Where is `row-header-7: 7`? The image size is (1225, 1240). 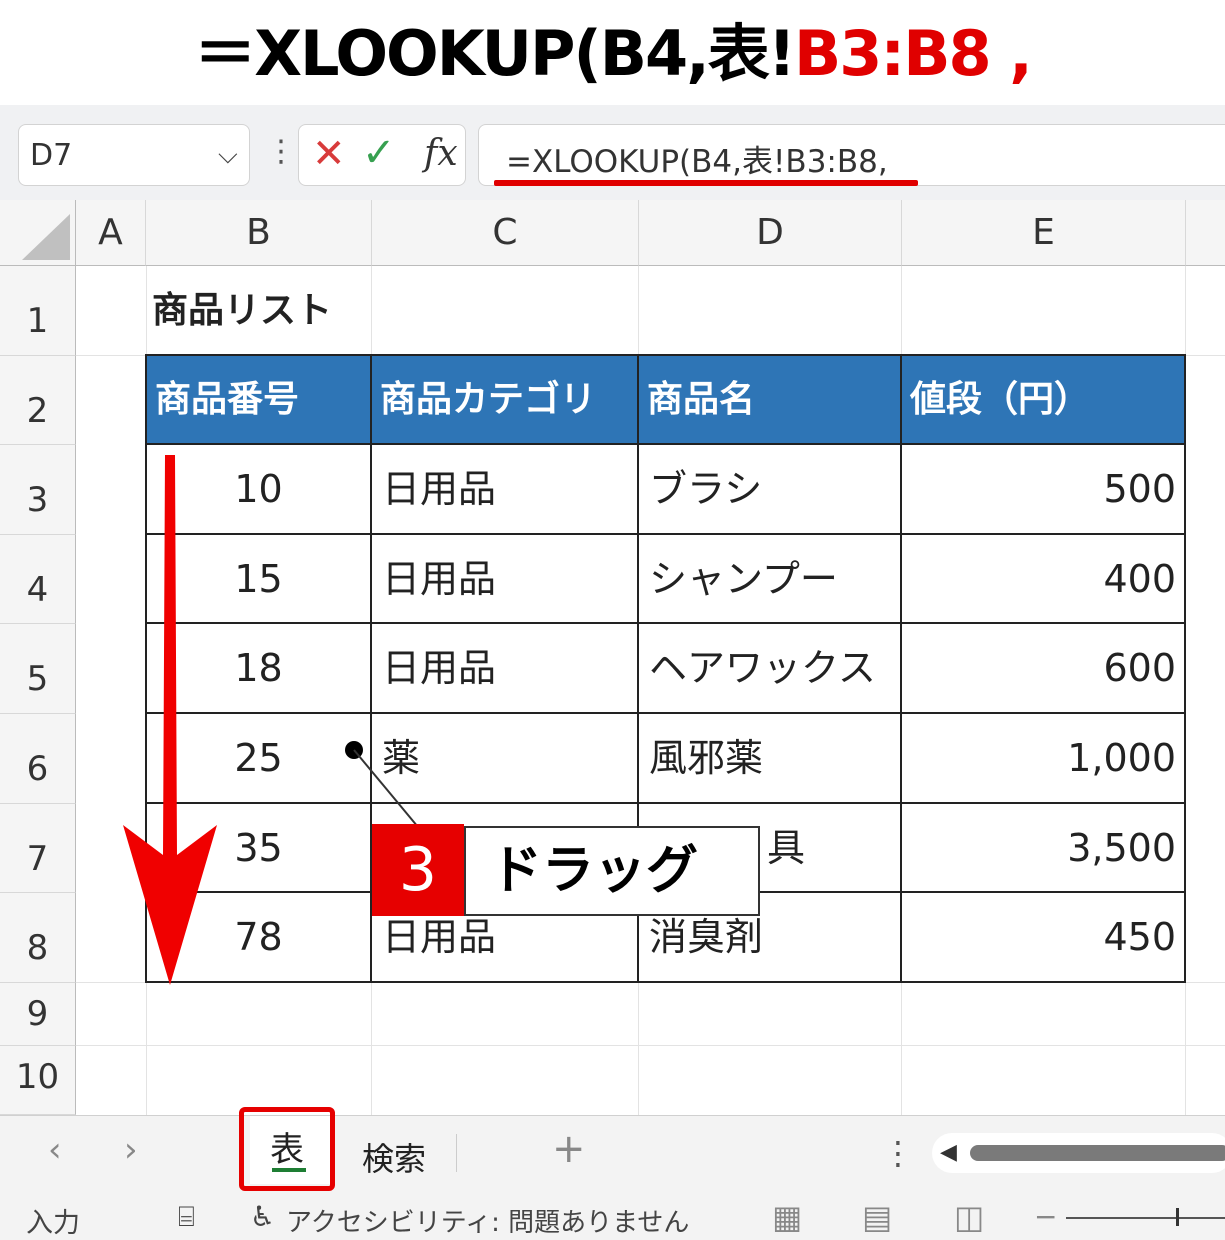
row-header-7: 7 is located at coordinates (38, 848).